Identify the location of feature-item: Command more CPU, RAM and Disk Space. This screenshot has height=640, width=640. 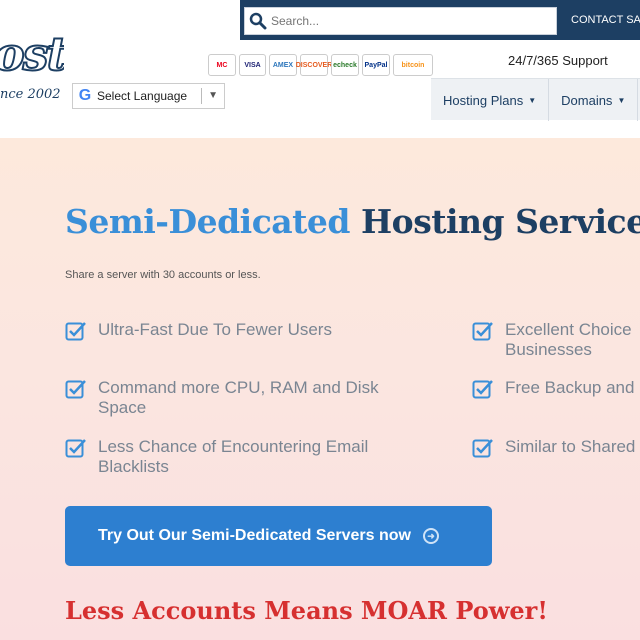
(230, 398).